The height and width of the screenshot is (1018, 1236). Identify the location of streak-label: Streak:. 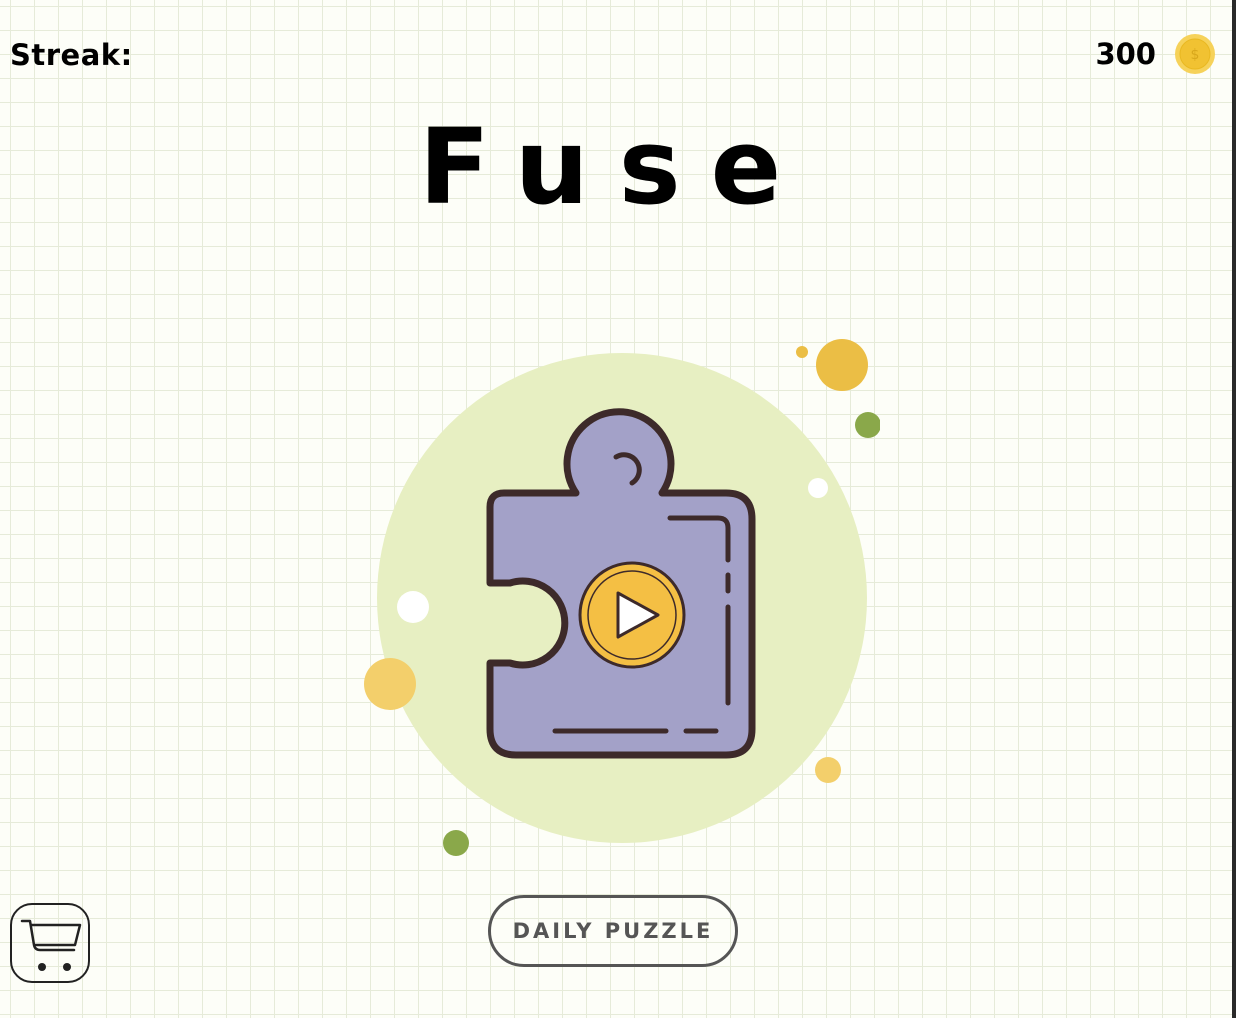
(71, 55).